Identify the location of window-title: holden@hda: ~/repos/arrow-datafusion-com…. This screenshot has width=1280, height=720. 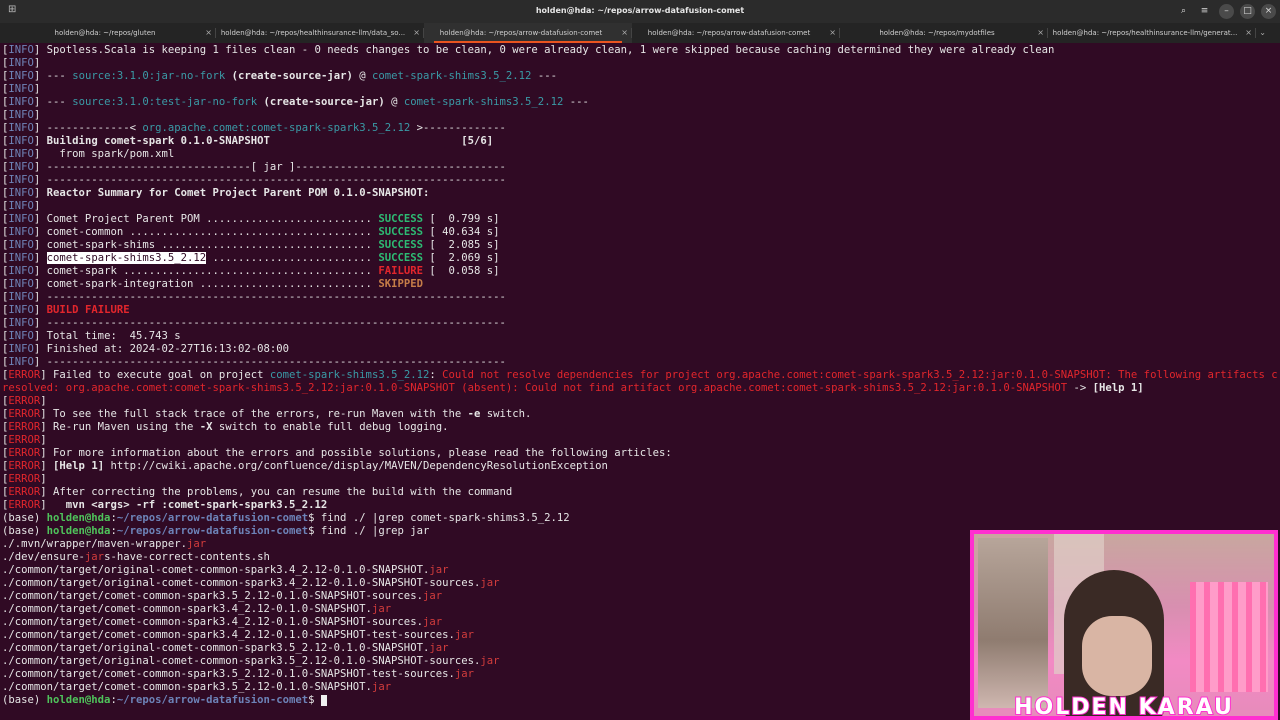
(640, 10).